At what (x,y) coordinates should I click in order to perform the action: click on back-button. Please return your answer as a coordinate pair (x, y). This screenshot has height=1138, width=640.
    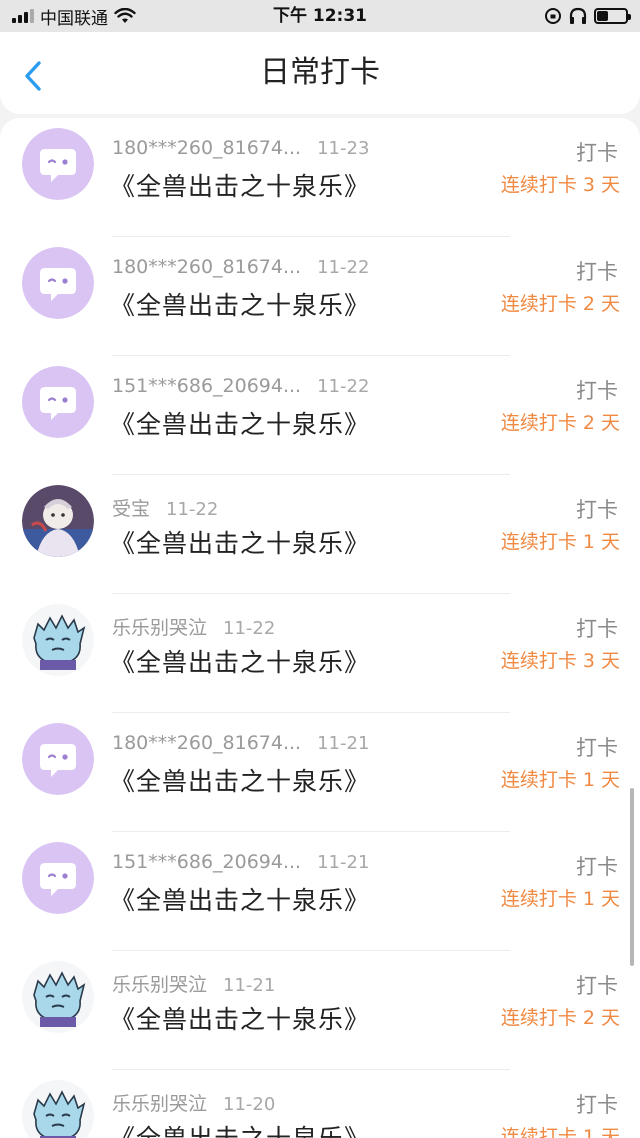
    Looking at the image, I should click on (33, 76).